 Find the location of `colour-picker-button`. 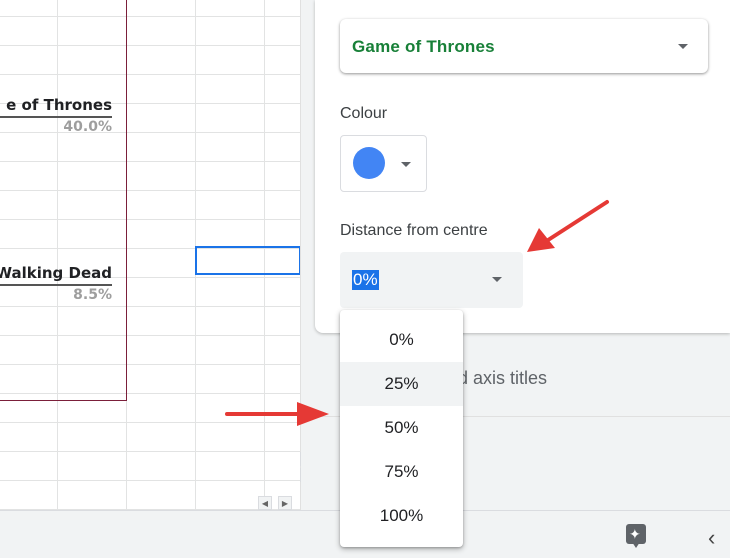

colour-picker-button is located at coordinates (383, 163).